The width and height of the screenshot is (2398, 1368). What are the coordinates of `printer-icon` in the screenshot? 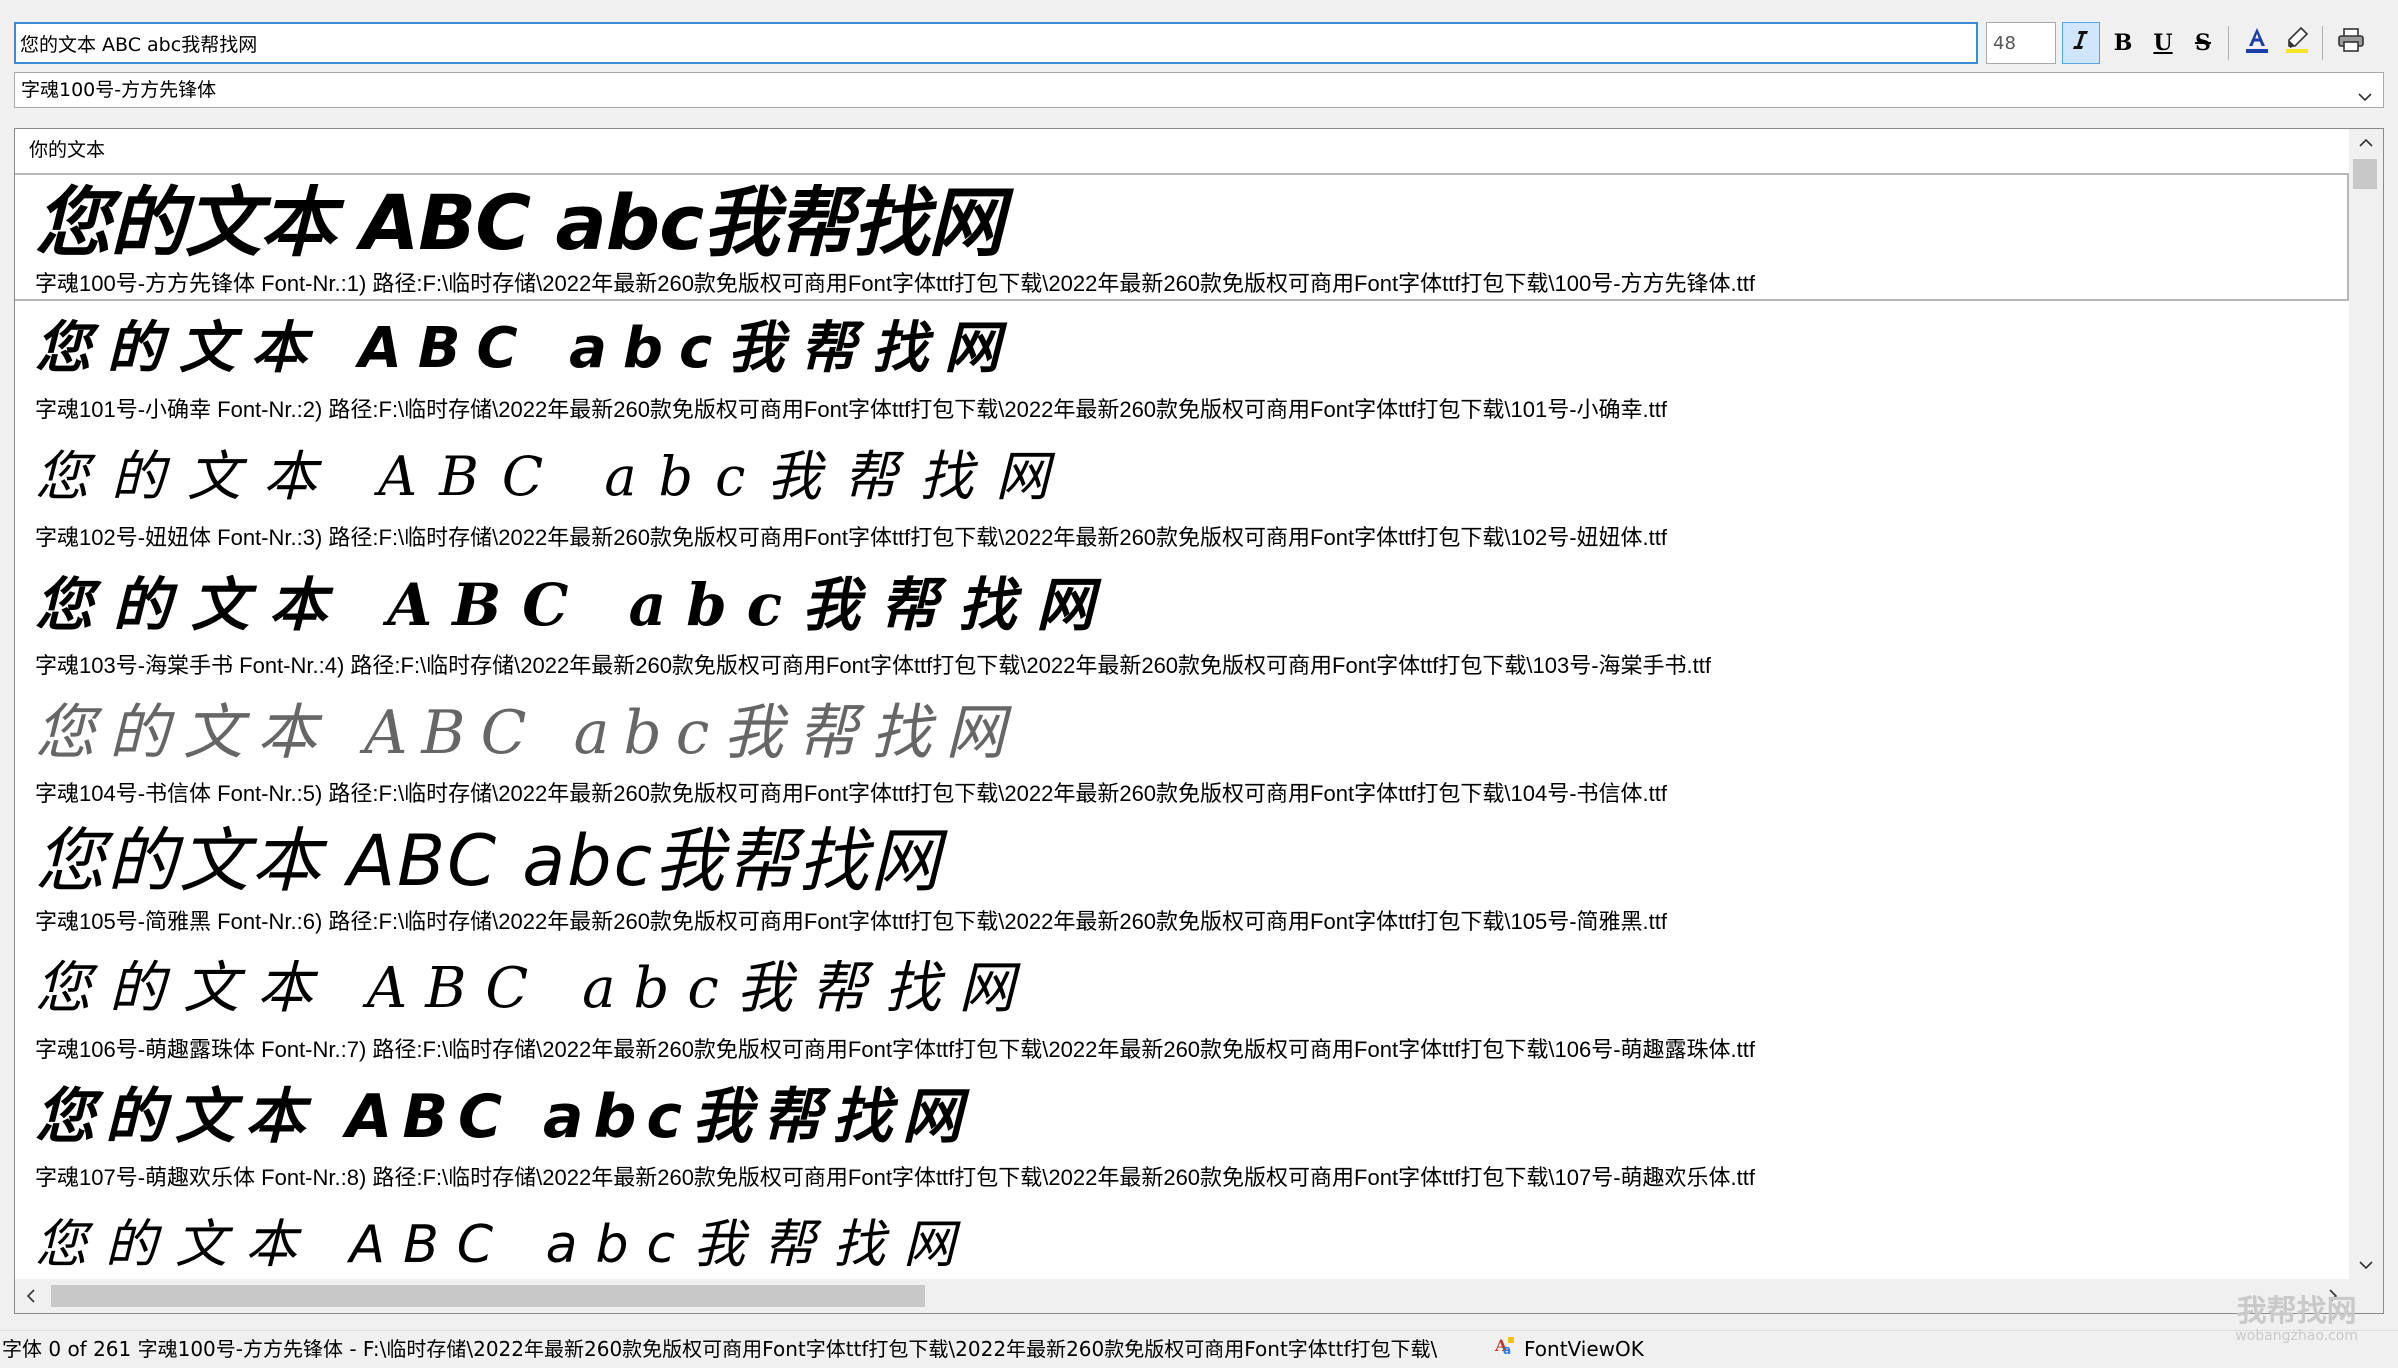 It's located at (2351, 43).